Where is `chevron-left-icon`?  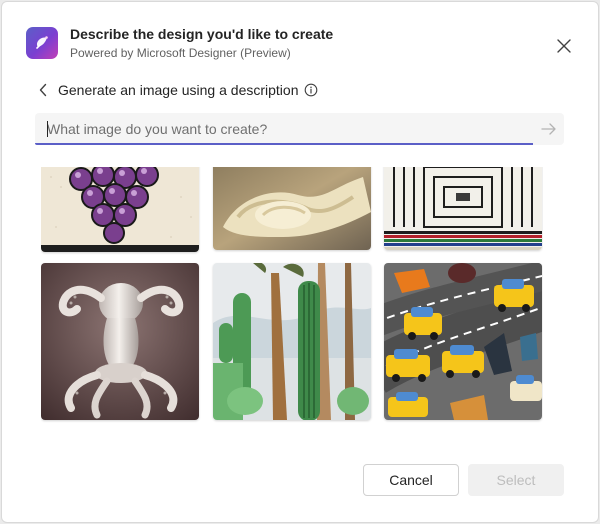 chevron-left-icon is located at coordinates (43, 90).